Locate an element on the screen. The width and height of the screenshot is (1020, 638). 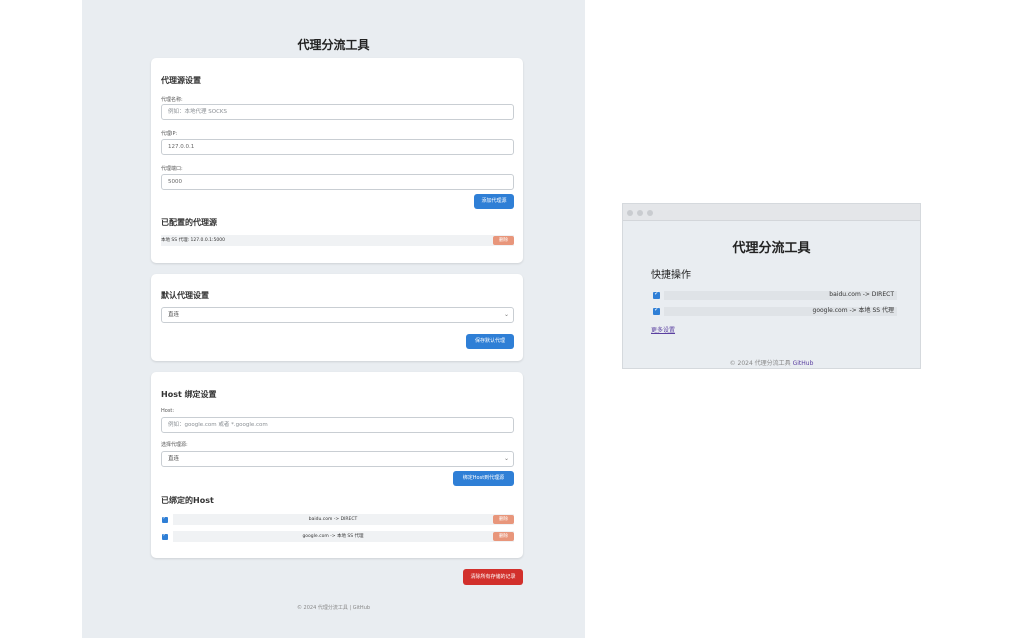
host-proxy-select-value: 直连 is located at coordinates (174, 459).